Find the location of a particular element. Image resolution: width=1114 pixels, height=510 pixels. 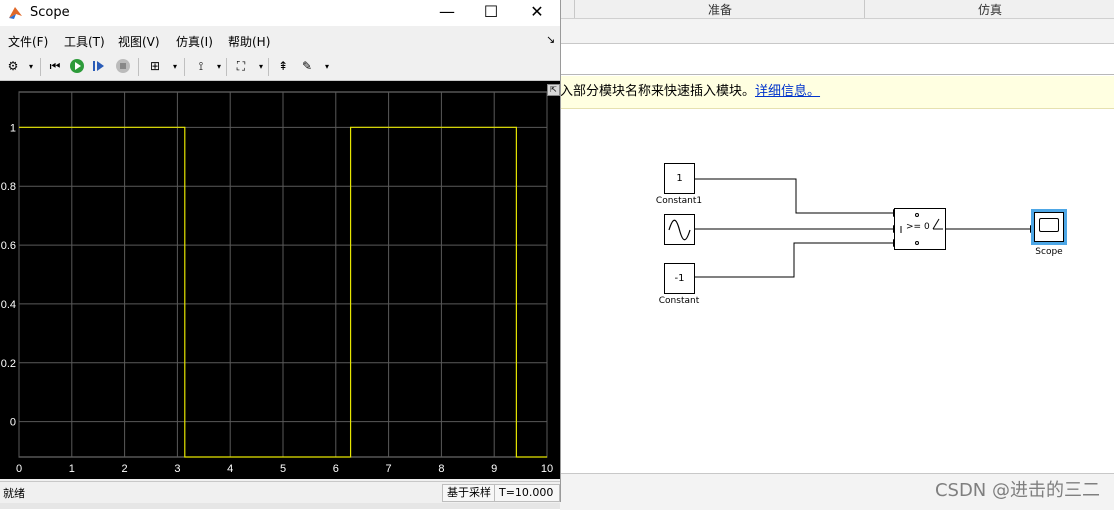

constant-block: -1 is located at coordinates (679, 278).